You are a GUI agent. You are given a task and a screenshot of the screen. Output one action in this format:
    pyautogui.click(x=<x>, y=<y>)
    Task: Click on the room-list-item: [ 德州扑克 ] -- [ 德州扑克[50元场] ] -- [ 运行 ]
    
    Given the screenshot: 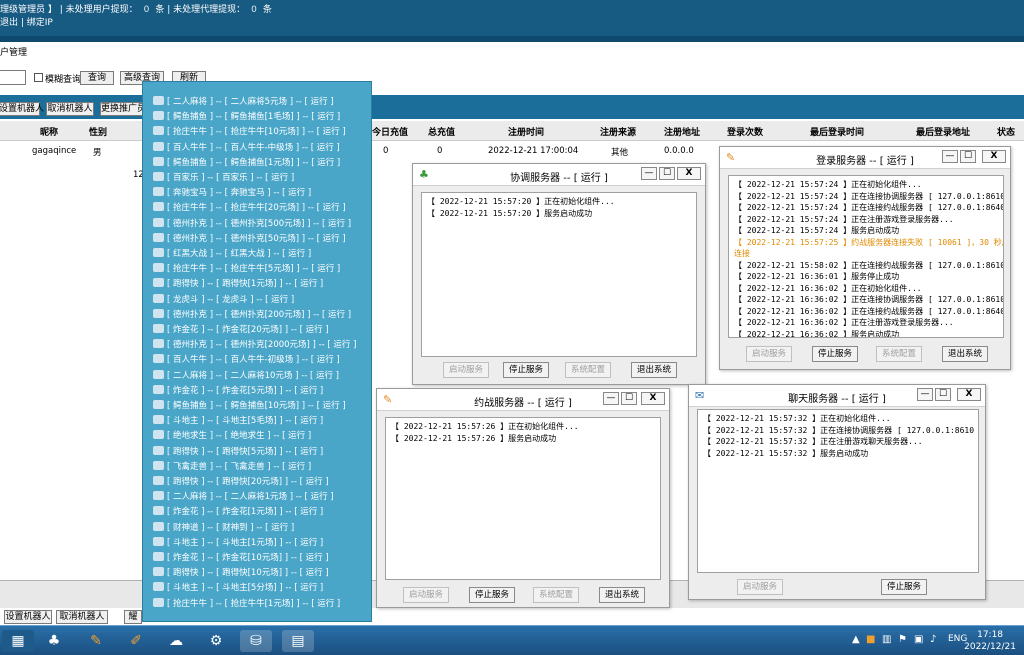 What is the action you would take?
    pyautogui.click(x=249, y=239)
    